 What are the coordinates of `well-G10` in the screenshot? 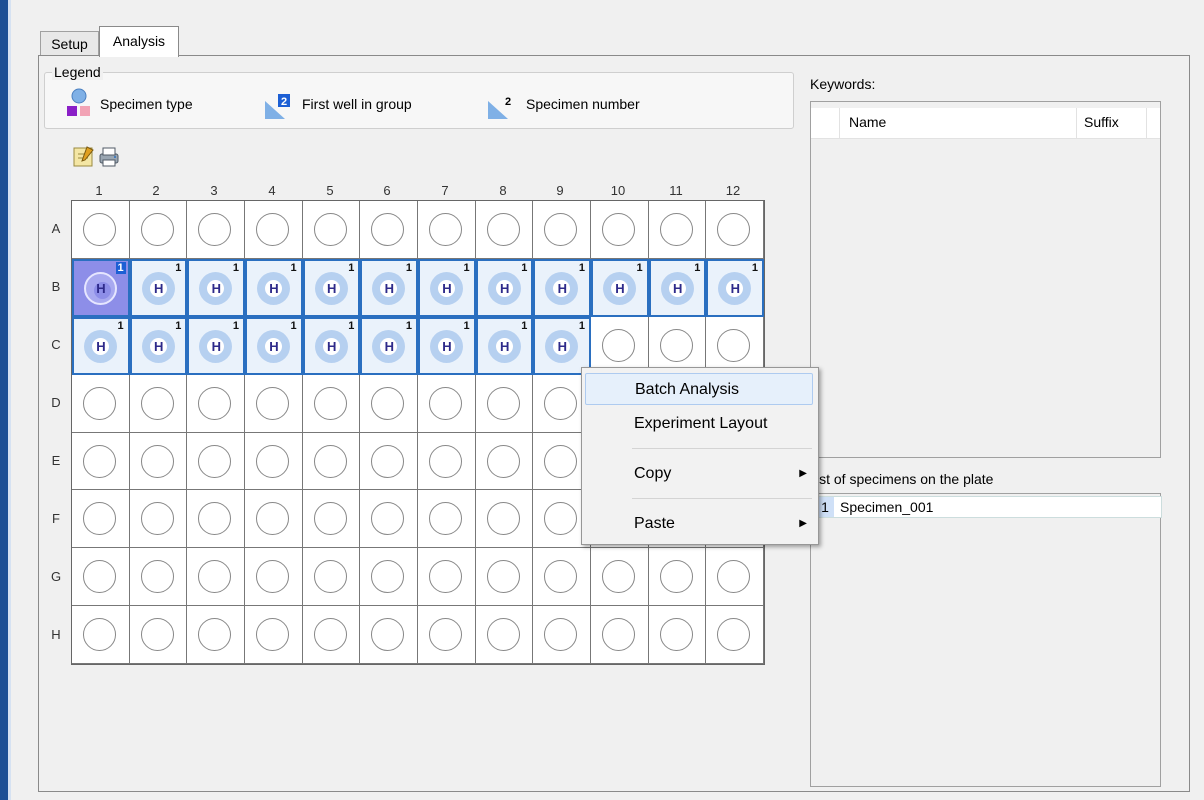 It's located at (620, 577).